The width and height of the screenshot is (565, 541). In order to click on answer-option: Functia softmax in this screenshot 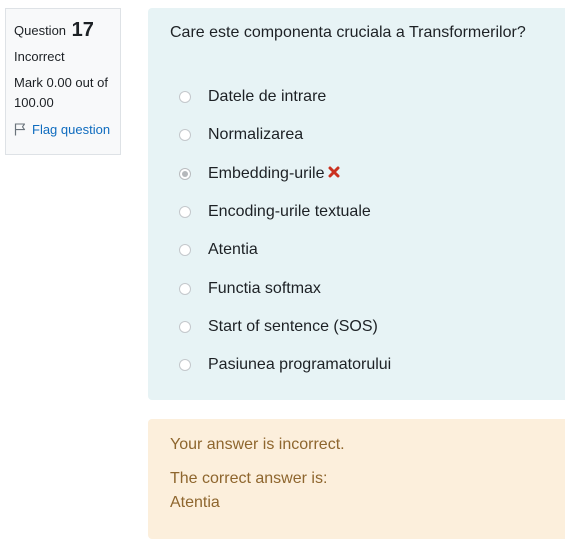, I will do `click(285, 288)`.